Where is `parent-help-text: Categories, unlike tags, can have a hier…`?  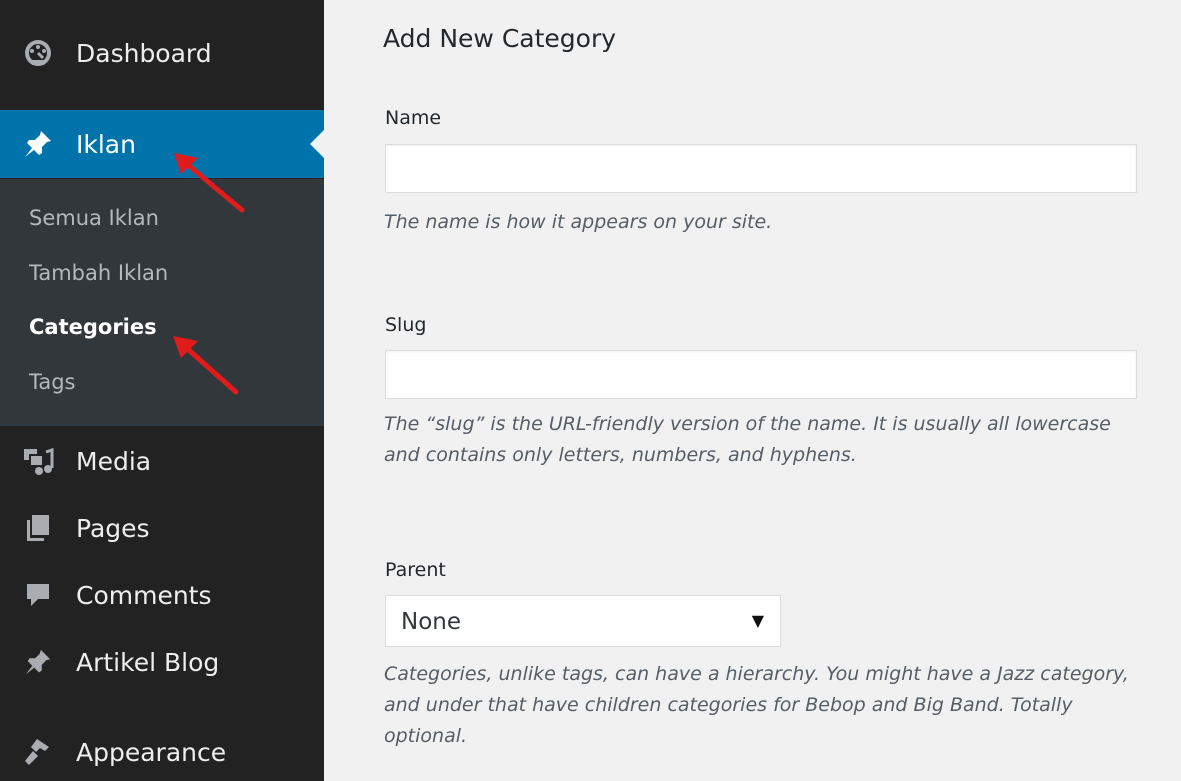 parent-help-text: Categories, unlike tags, can have a hier… is located at coordinates (756, 705).